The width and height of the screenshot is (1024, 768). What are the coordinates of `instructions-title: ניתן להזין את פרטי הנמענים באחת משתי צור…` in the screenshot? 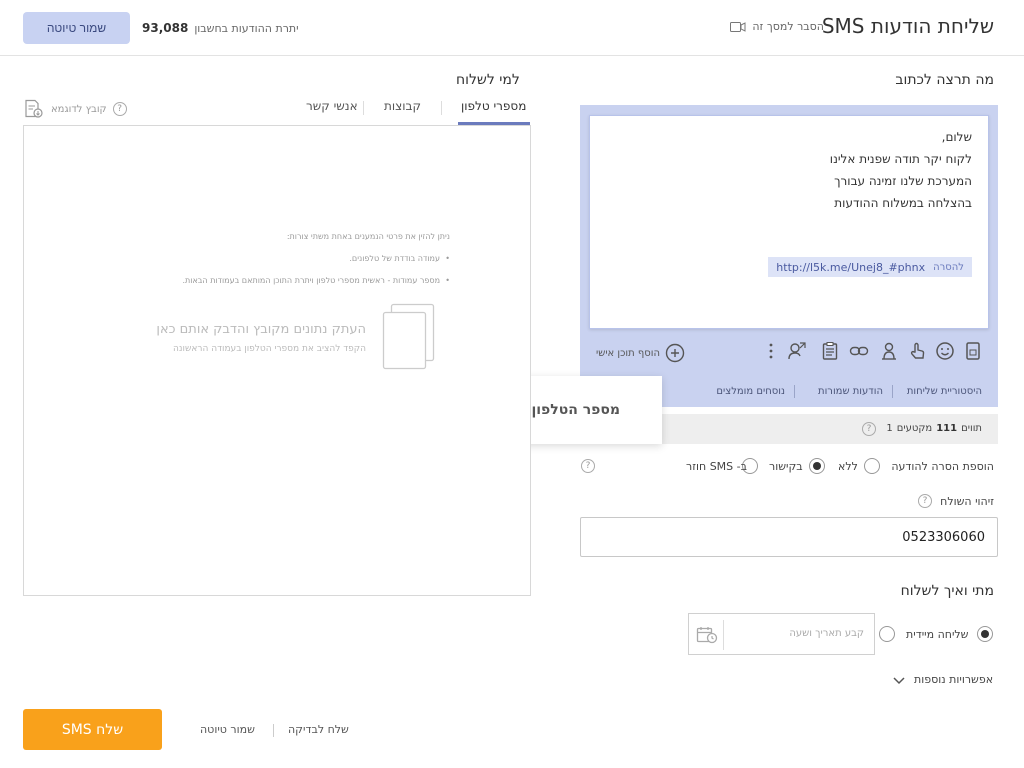 It's located at (368, 236).